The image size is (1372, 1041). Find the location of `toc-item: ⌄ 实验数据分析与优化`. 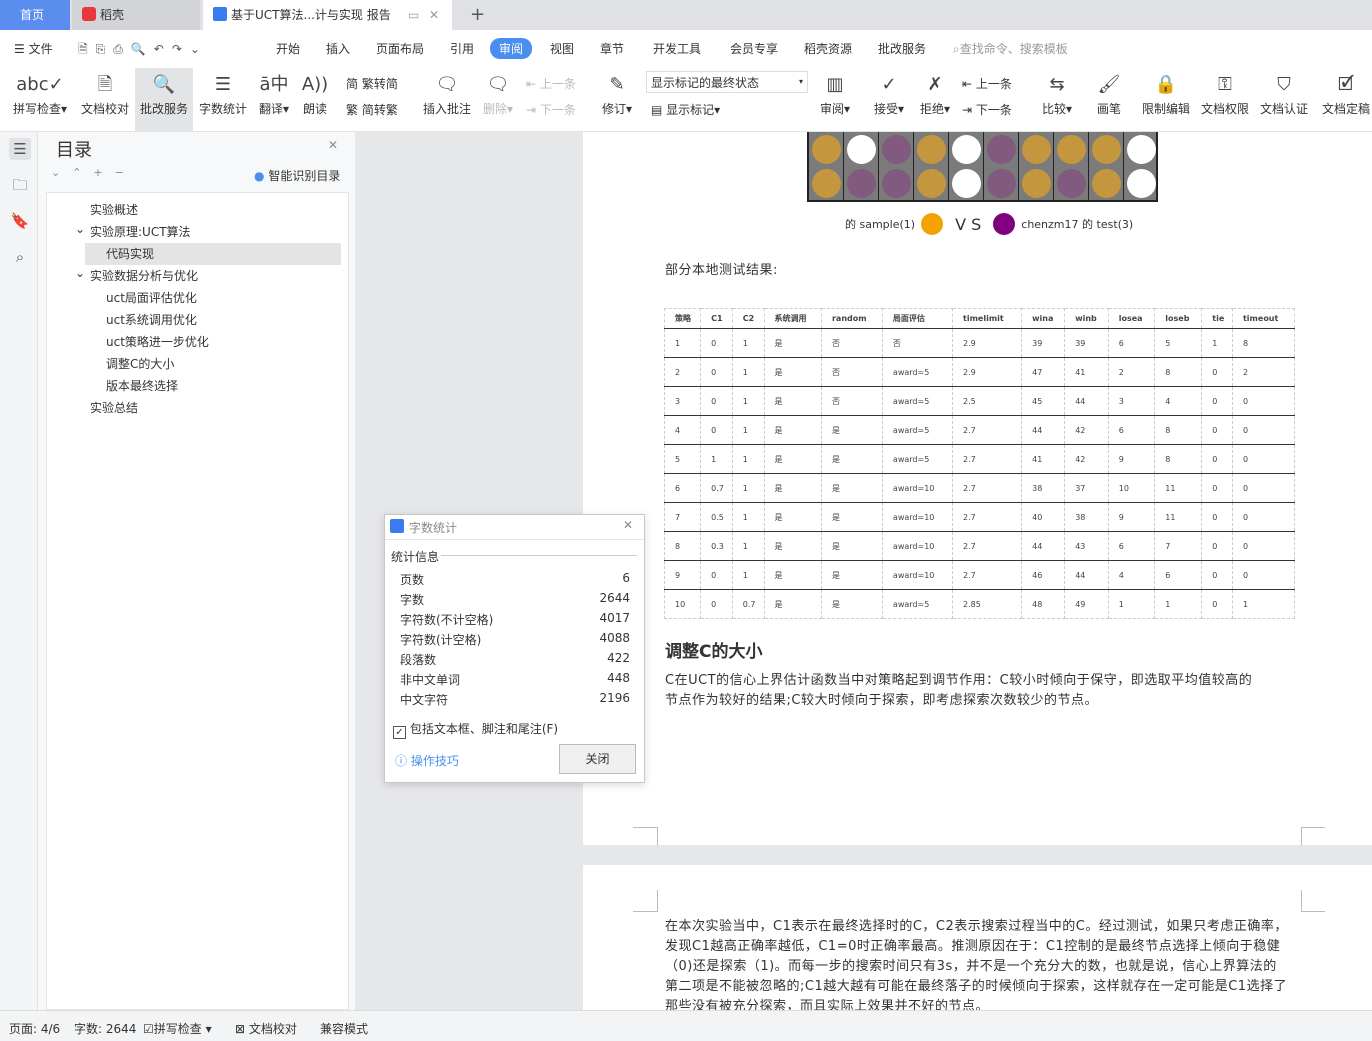

toc-item: ⌄ 实验数据分析与优化 is located at coordinates (122, 276).